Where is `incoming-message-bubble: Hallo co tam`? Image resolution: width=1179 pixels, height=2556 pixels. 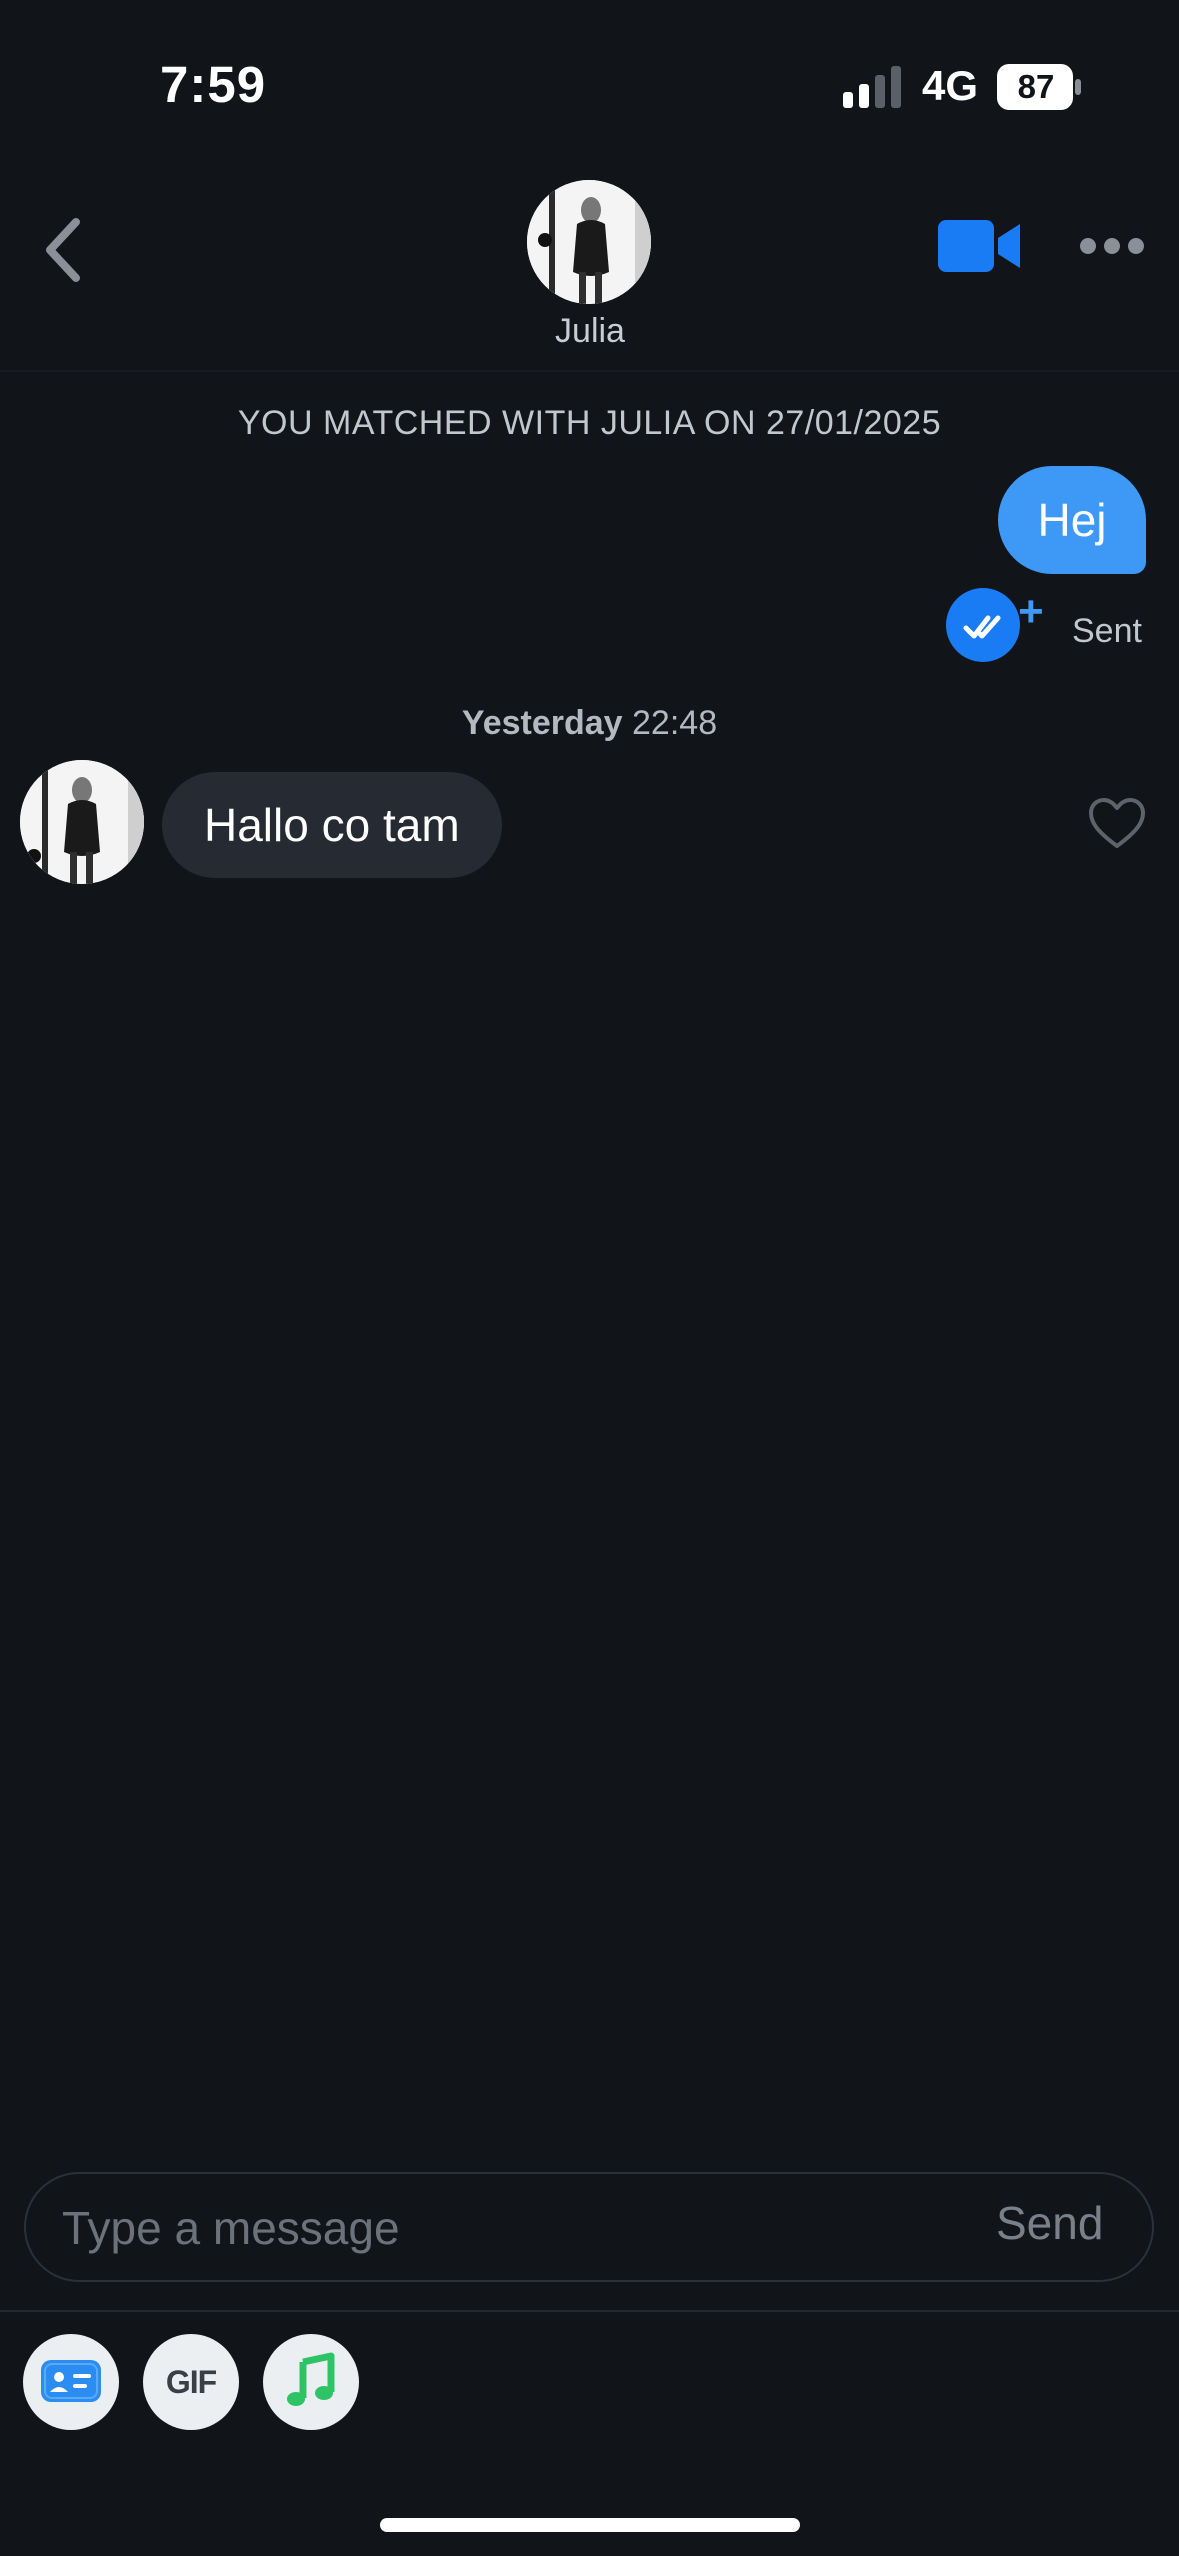
incoming-message-bubble: Hallo co tam is located at coordinates (332, 825).